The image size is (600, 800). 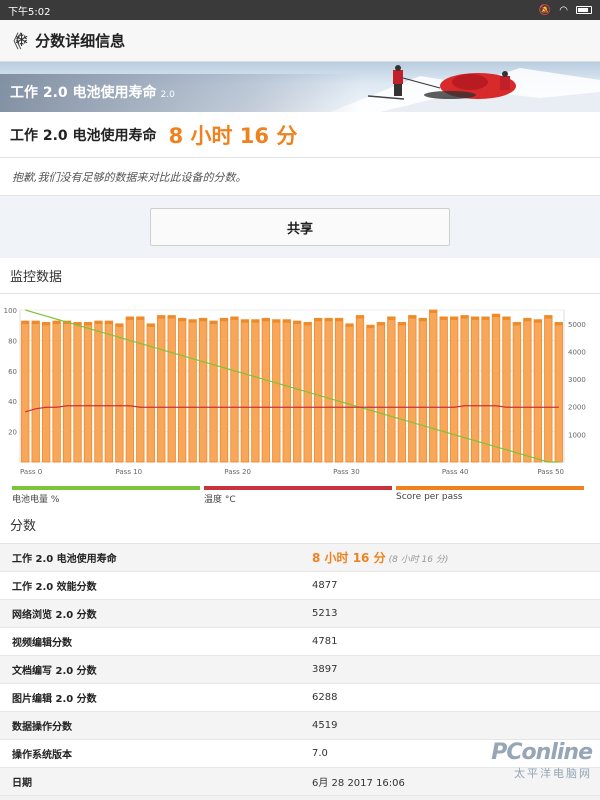 I want to click on legend-battery: 电池电量 %, so click(x=106, y=495).